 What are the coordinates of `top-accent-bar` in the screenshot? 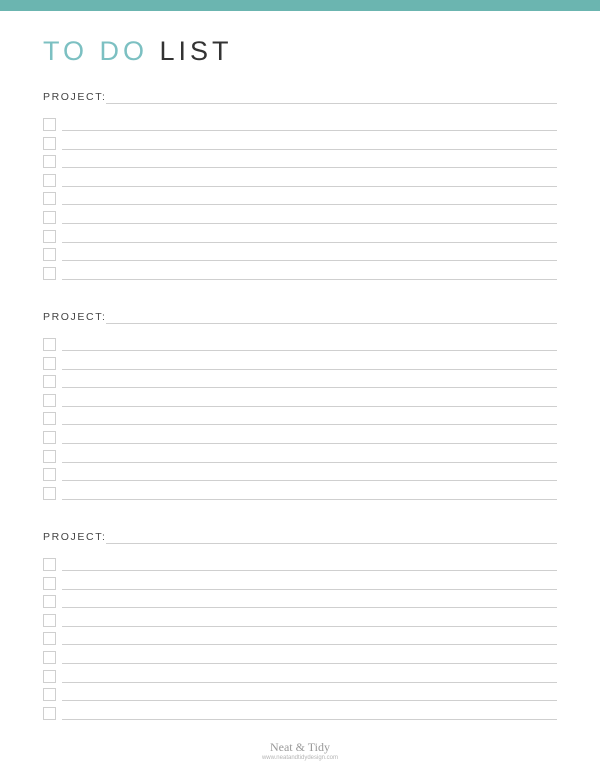 It's located at (300, 5).